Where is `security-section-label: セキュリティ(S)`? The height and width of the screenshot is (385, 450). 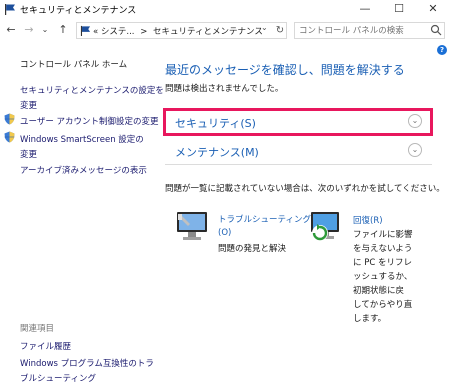
security-section-label: セキュリティ(S) is located at coordinates (215, 123).